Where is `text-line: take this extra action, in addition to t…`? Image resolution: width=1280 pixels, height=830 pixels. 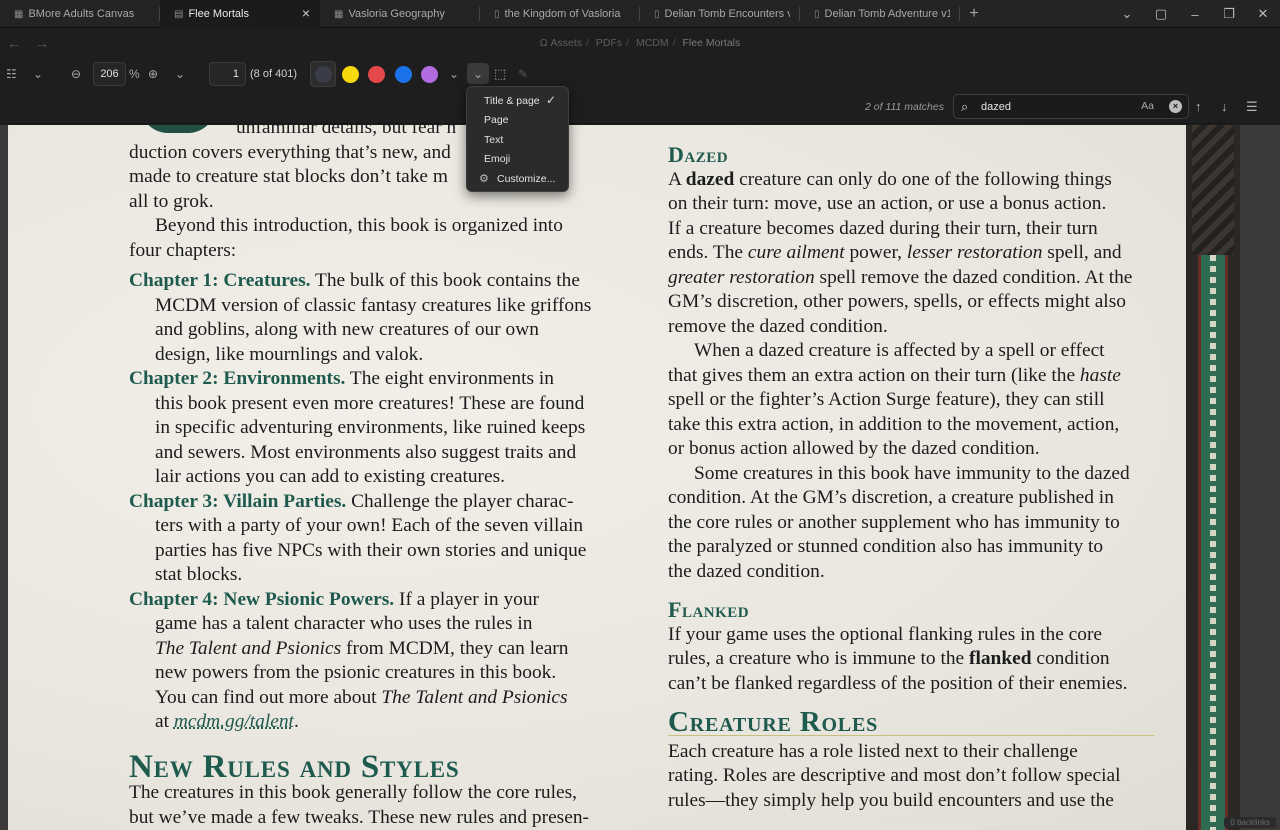
text-line: take this extra action, in addition to t… is located at coordinates (894, 424).